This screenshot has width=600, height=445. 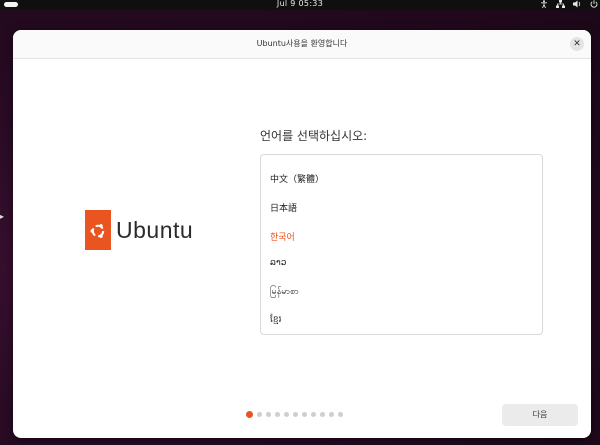 I want to click on next-button: 다음, so click(x=540, y=415).